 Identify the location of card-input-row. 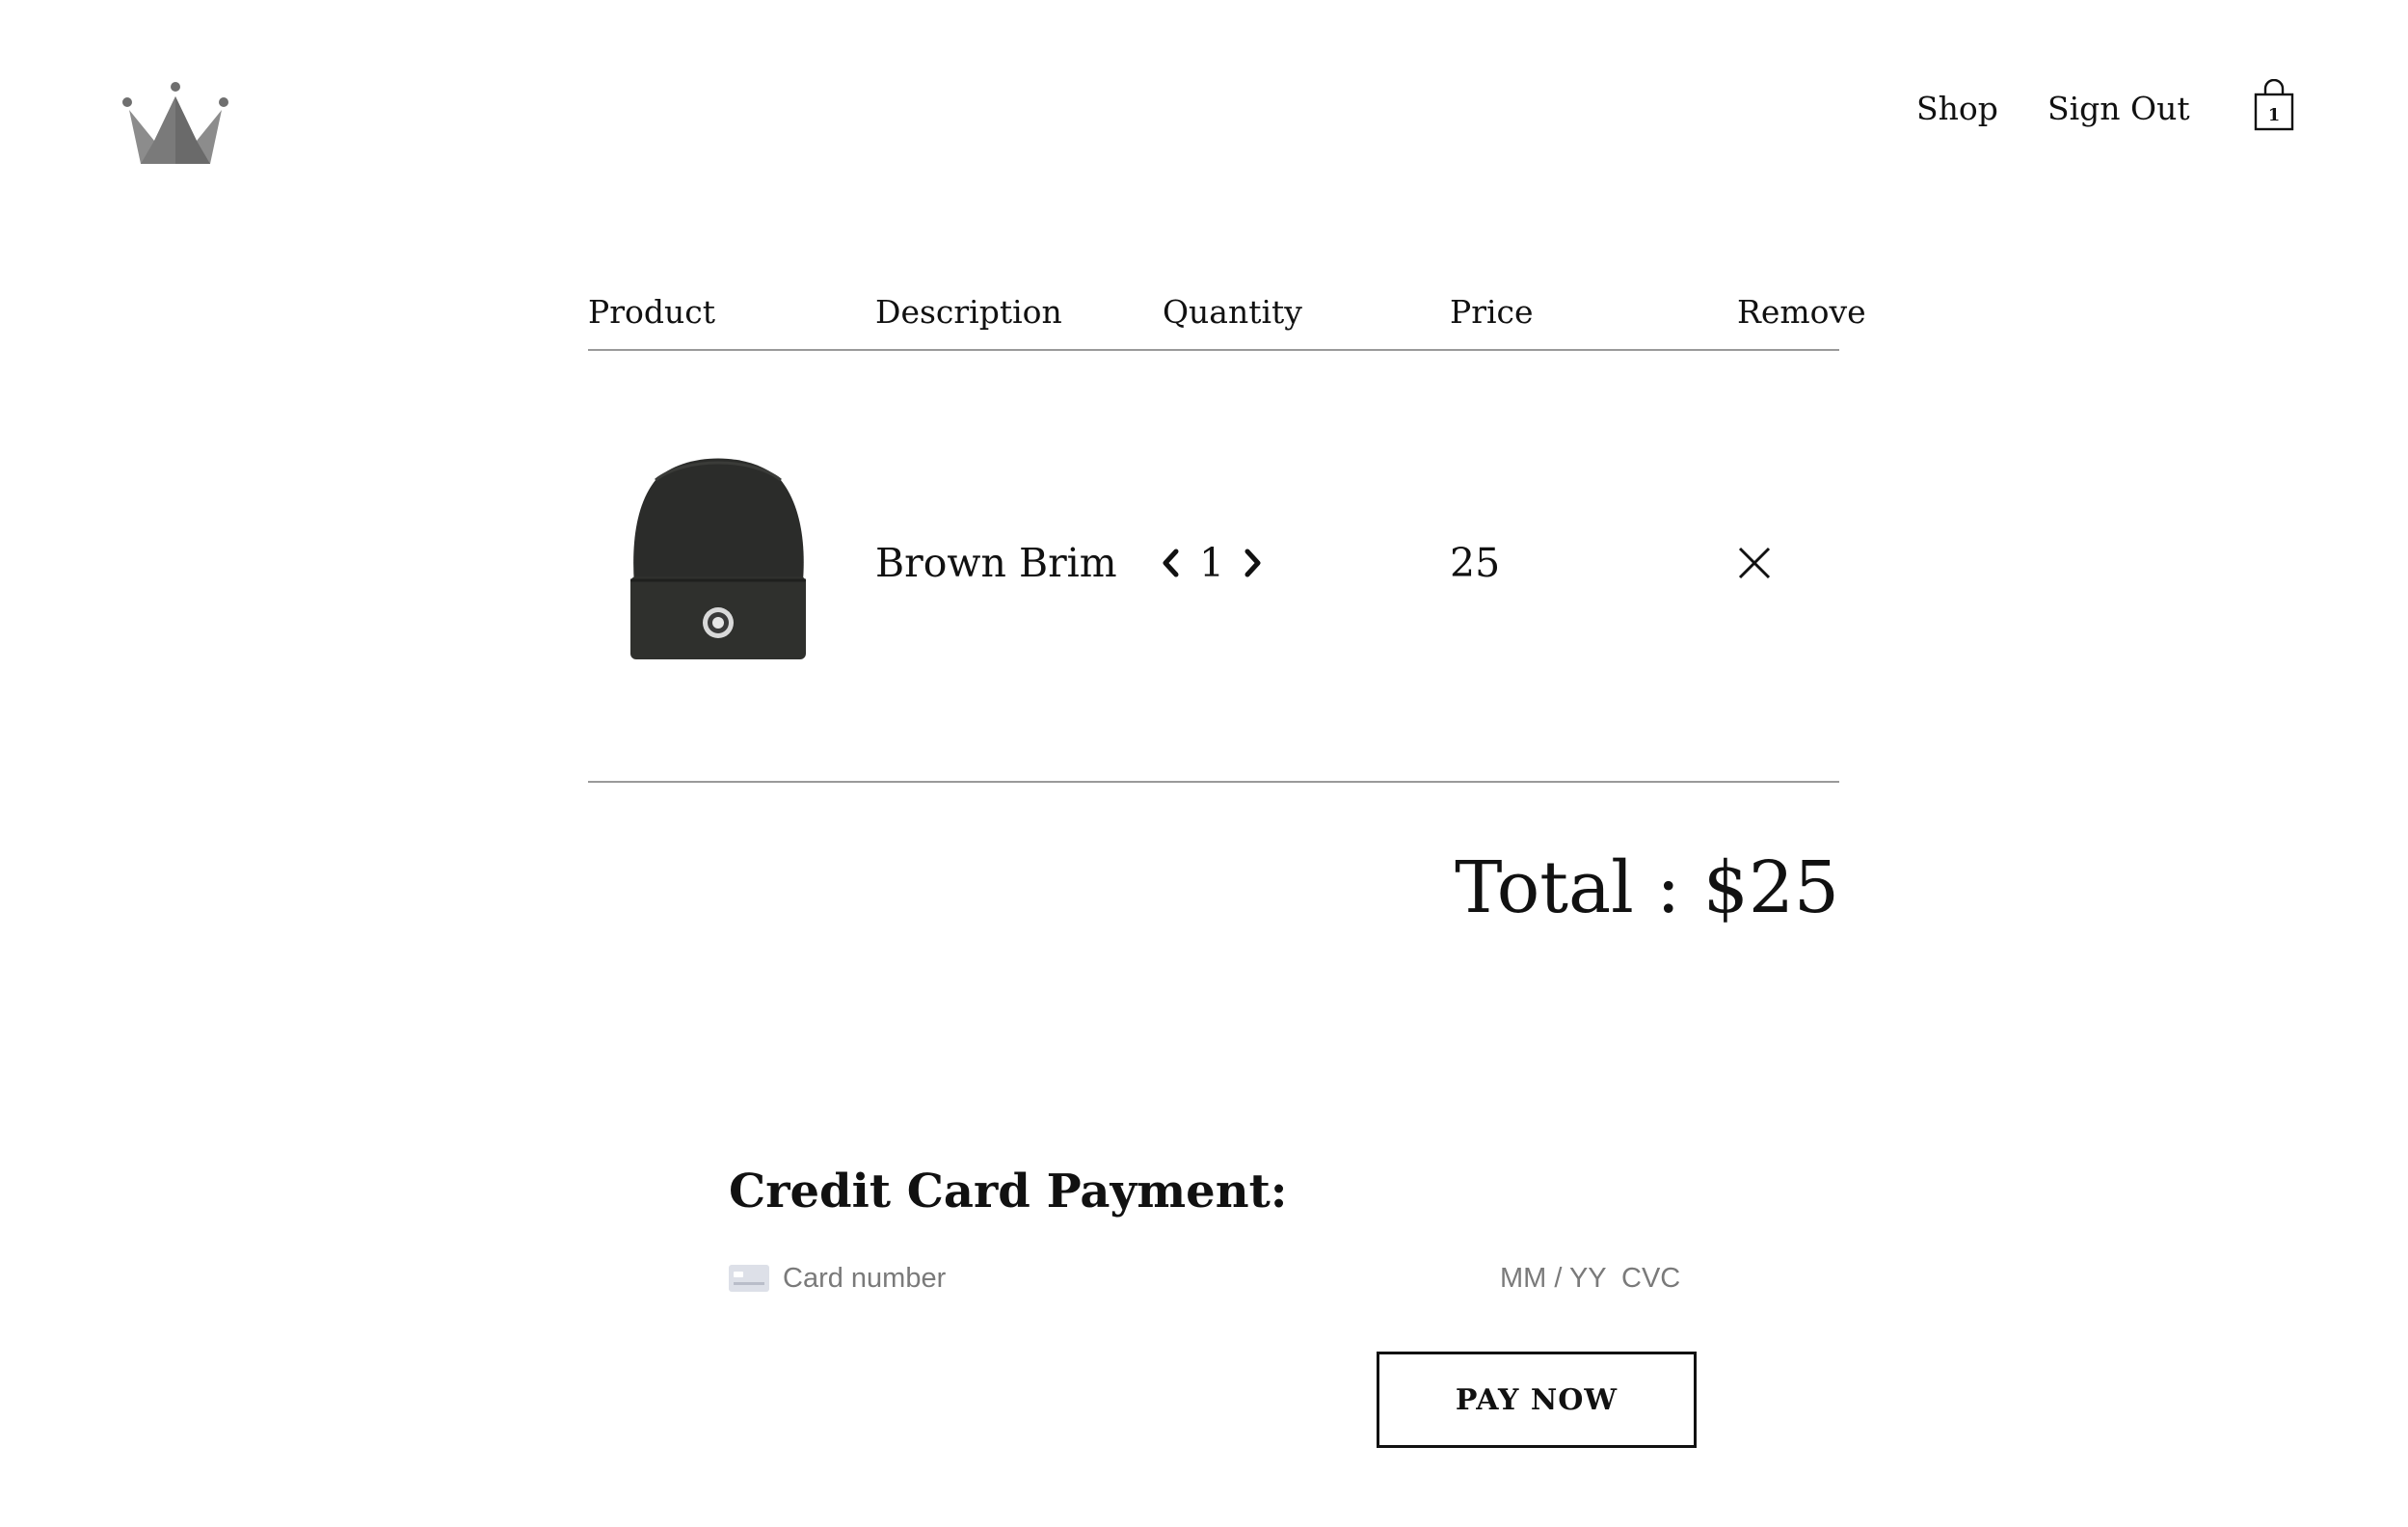
(1211, 1278).